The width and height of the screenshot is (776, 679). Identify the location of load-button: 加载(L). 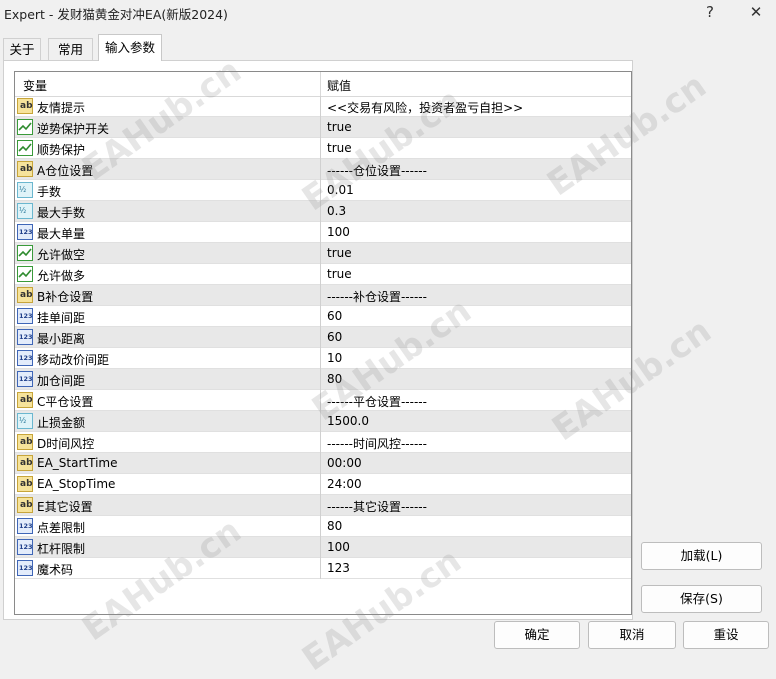
(701, 556).